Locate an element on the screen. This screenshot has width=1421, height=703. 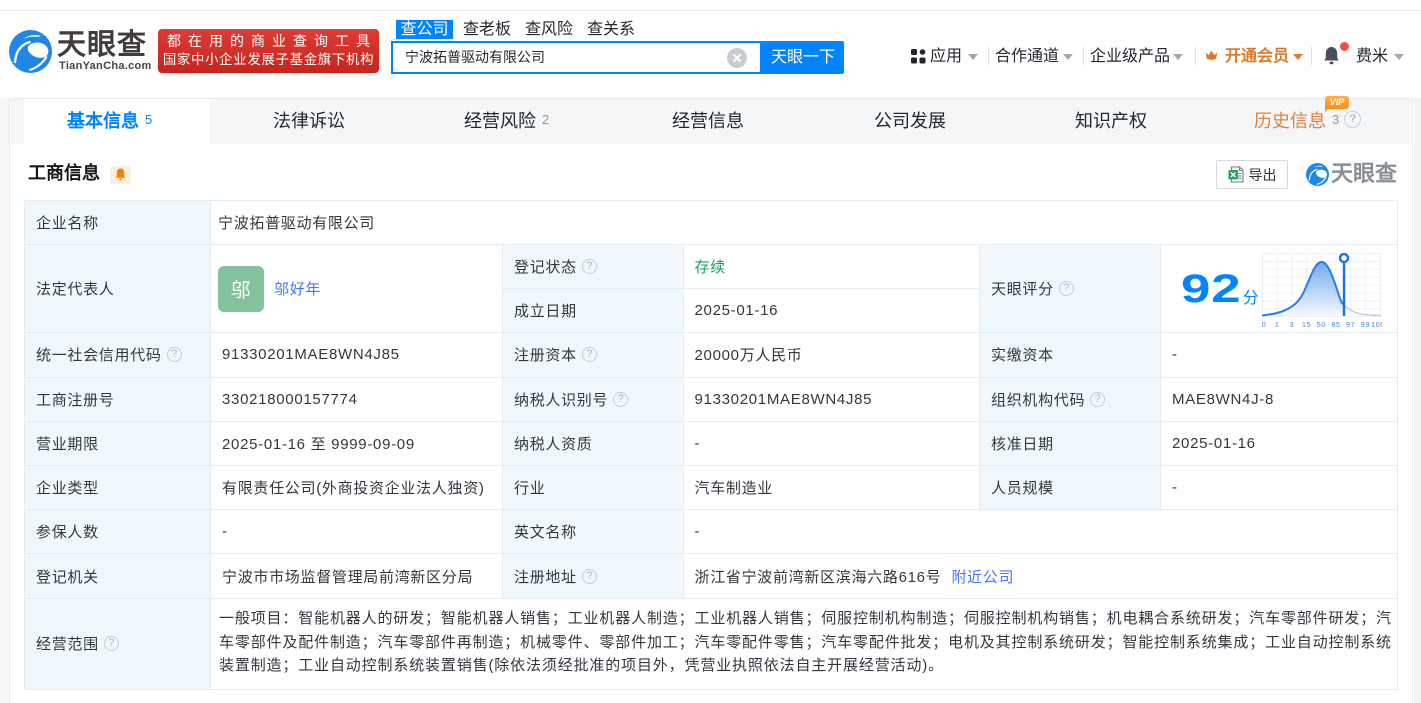
svg-text: 50 is located at coordinates (1321, 325).